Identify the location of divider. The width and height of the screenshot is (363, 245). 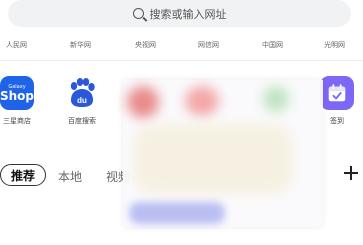
(181, 60).